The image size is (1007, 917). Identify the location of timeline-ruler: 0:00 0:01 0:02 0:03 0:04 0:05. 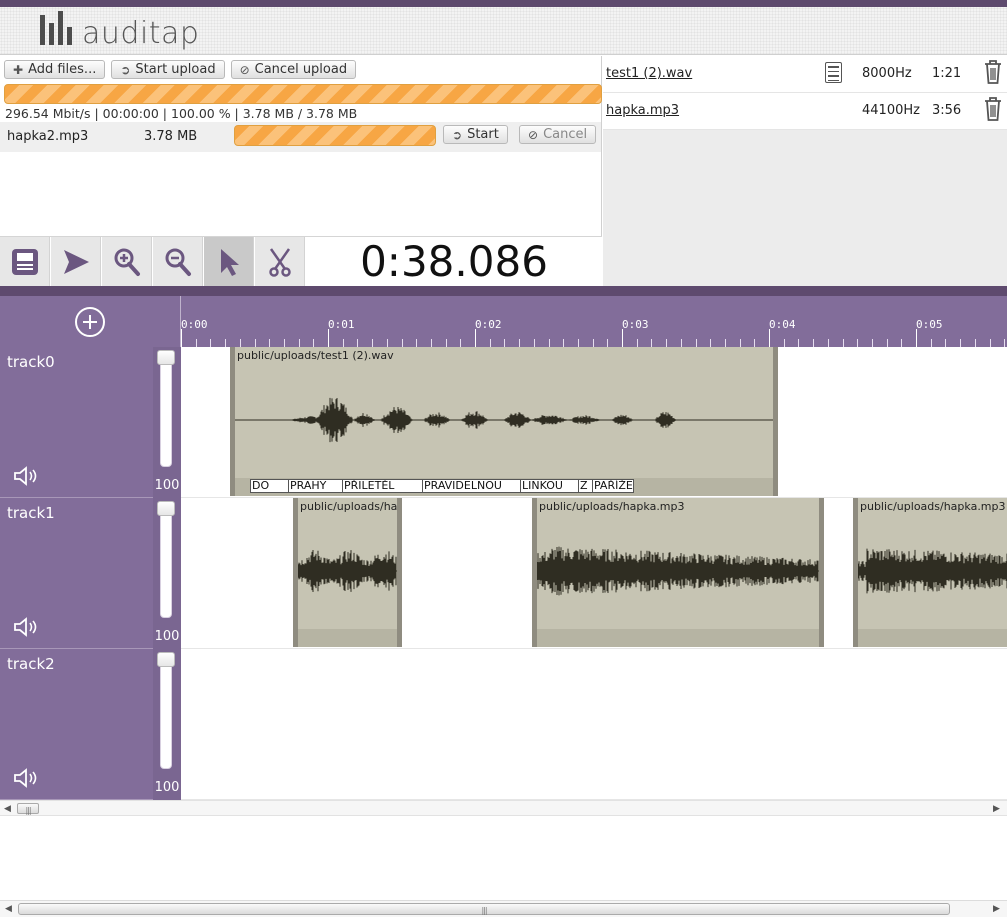
(594, 321).